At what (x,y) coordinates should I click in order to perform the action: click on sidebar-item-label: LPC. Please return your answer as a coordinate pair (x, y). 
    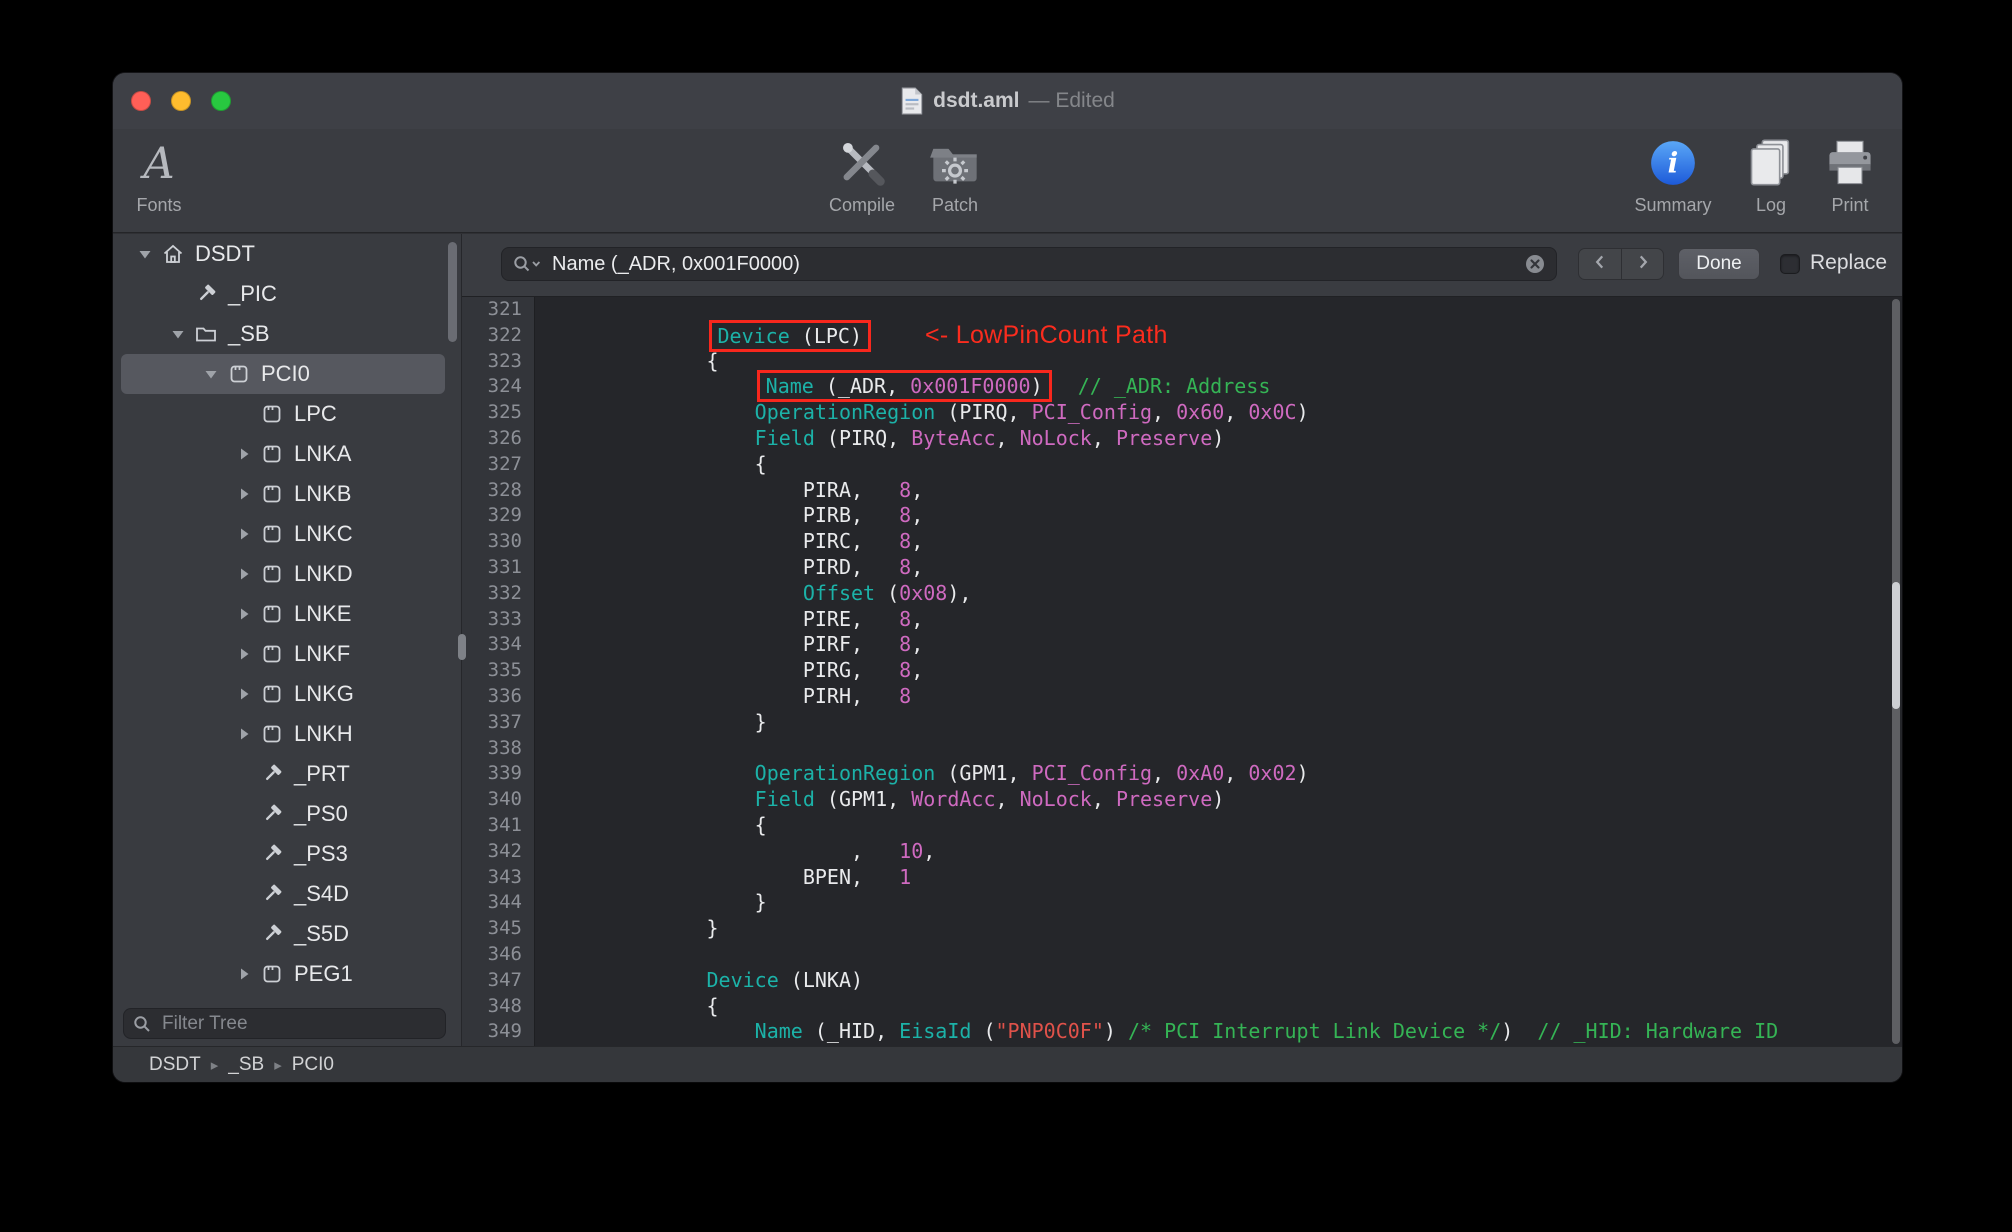
    Looking at the image, I should click on (315, 413).